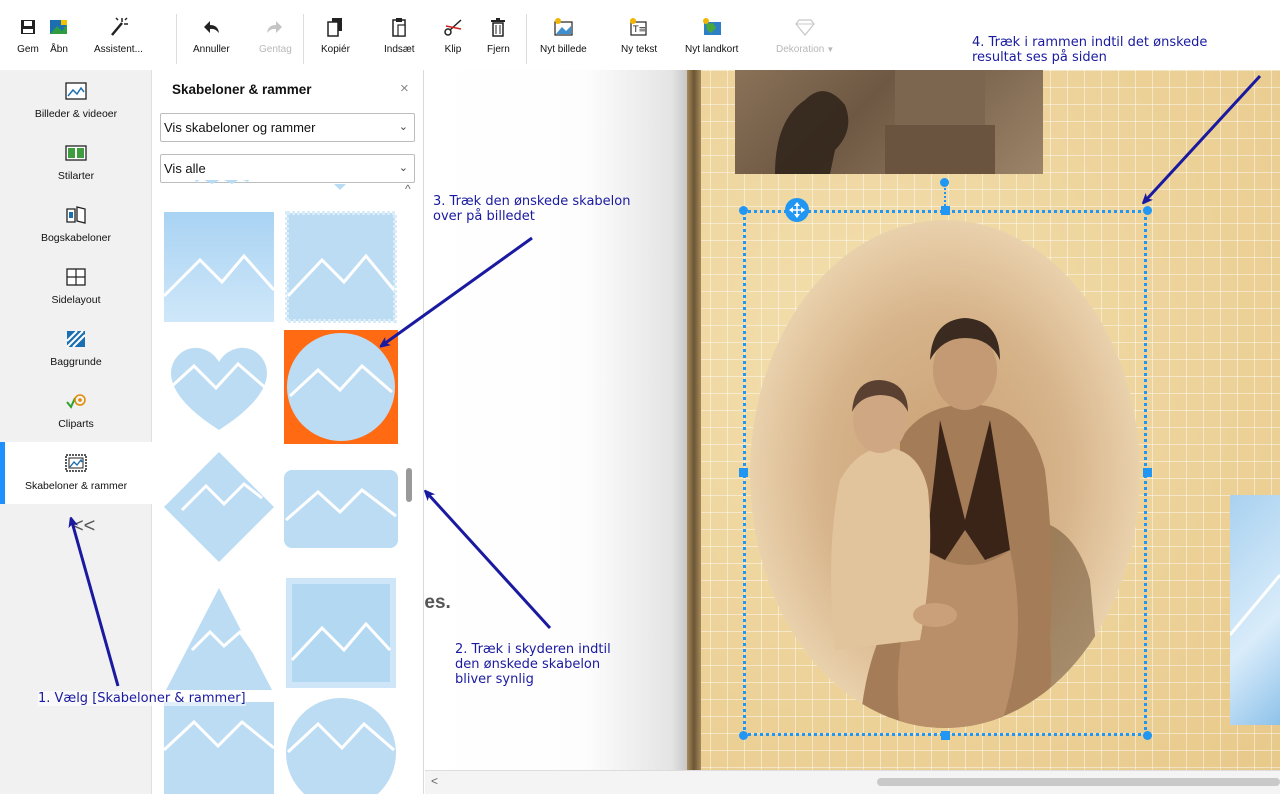 The height and width of the screenshot is (794, 1280). I want to click on collapse-sidebar-icon: <<, so click(83, 526).